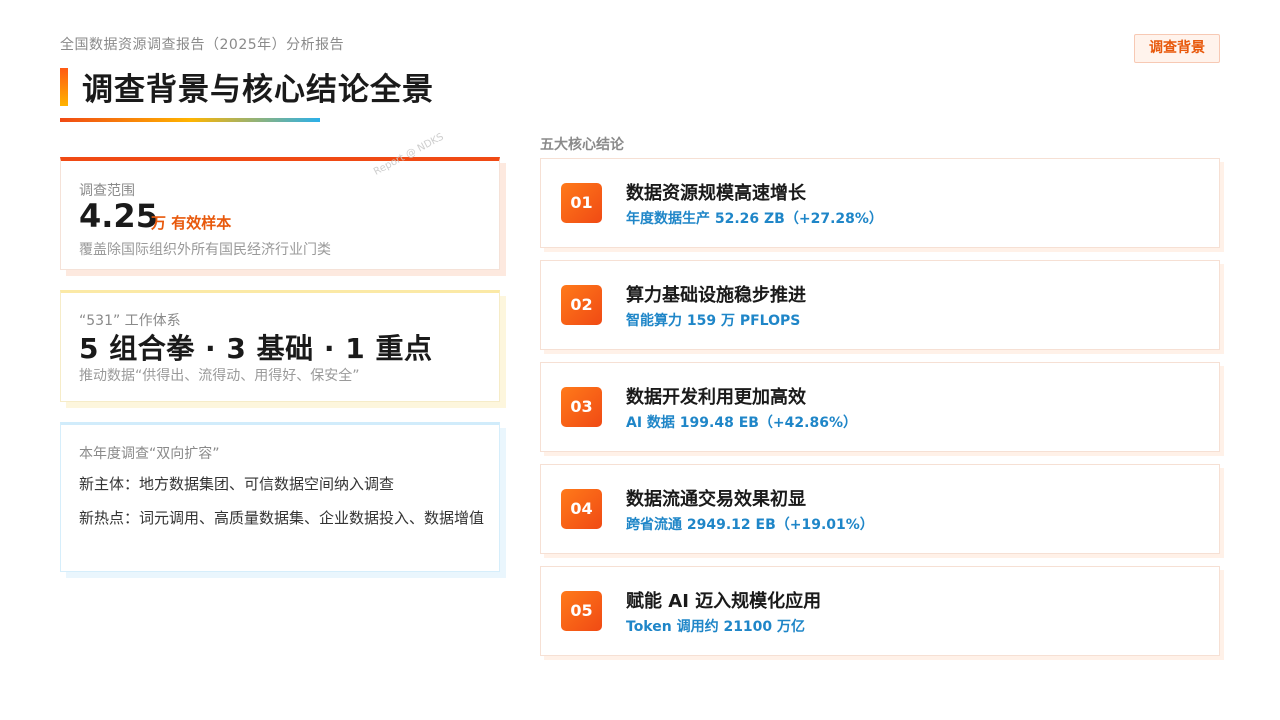  What do you see at coordinates (191, 223) in the screenshot?
I see `sample-unit: 万 有效样本` at bounding box center [191, 223].